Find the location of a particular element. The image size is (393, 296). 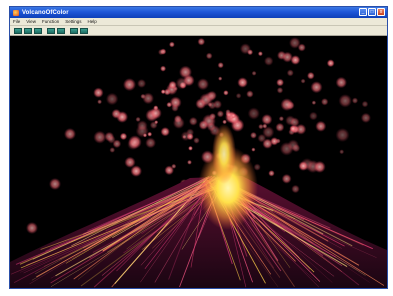

menu-settings: Settings is located at coordinates (73, 21).